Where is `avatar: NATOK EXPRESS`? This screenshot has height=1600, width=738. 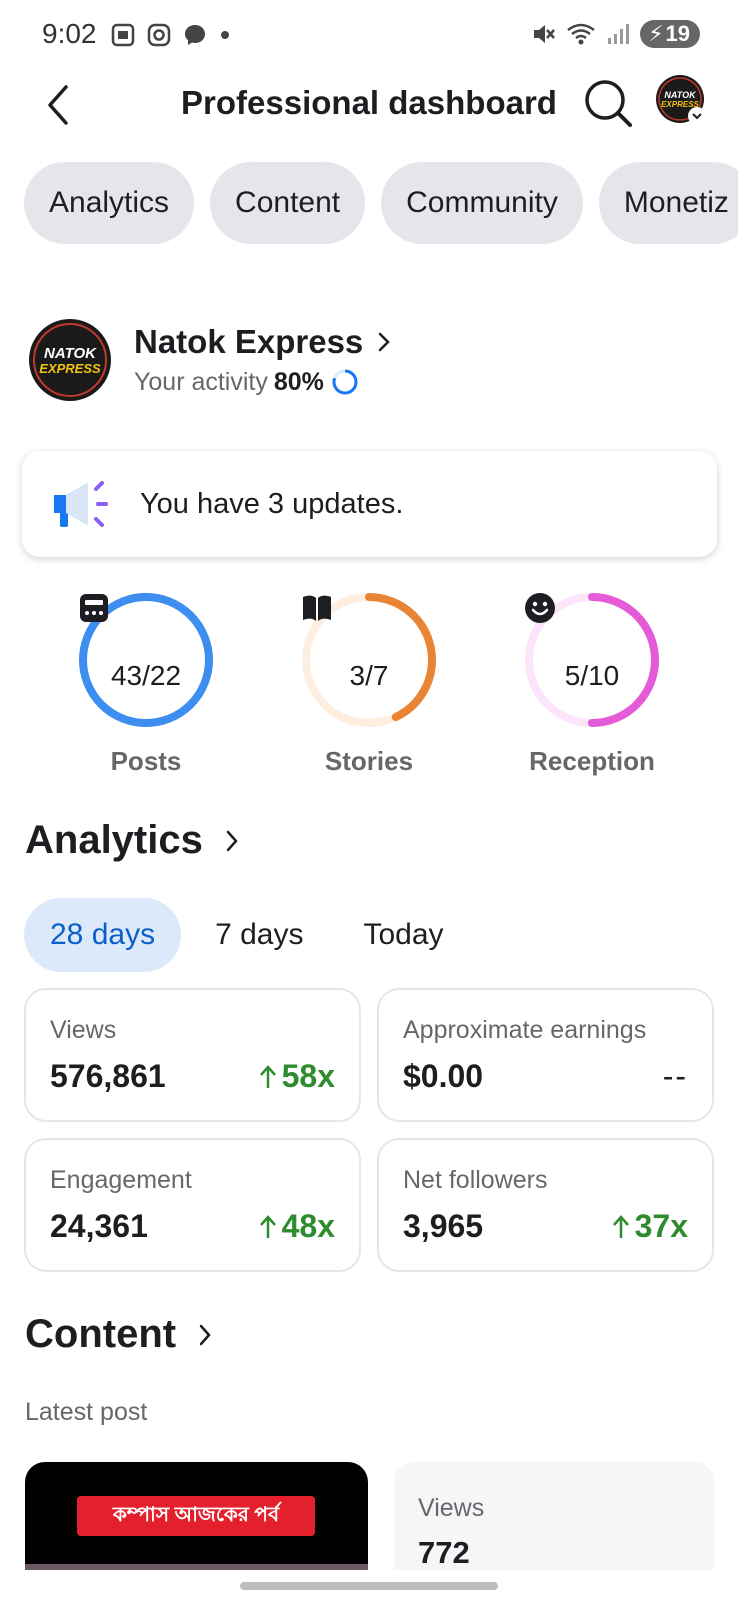
avatar: NATOK EXPRESS is located at coordinates (681, 100).